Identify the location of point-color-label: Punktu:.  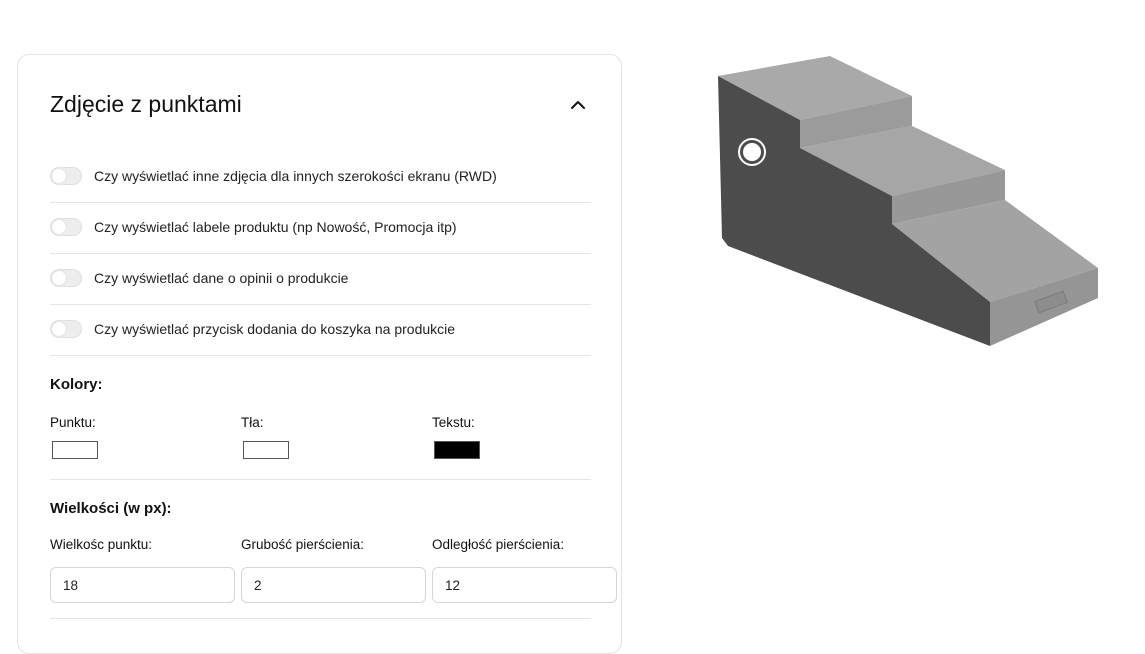
(73, 422).